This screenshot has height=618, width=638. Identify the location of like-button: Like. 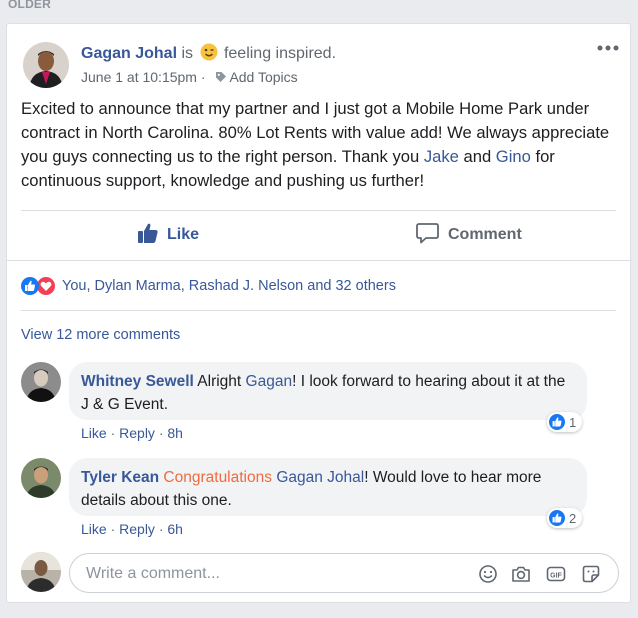
(168, 235).